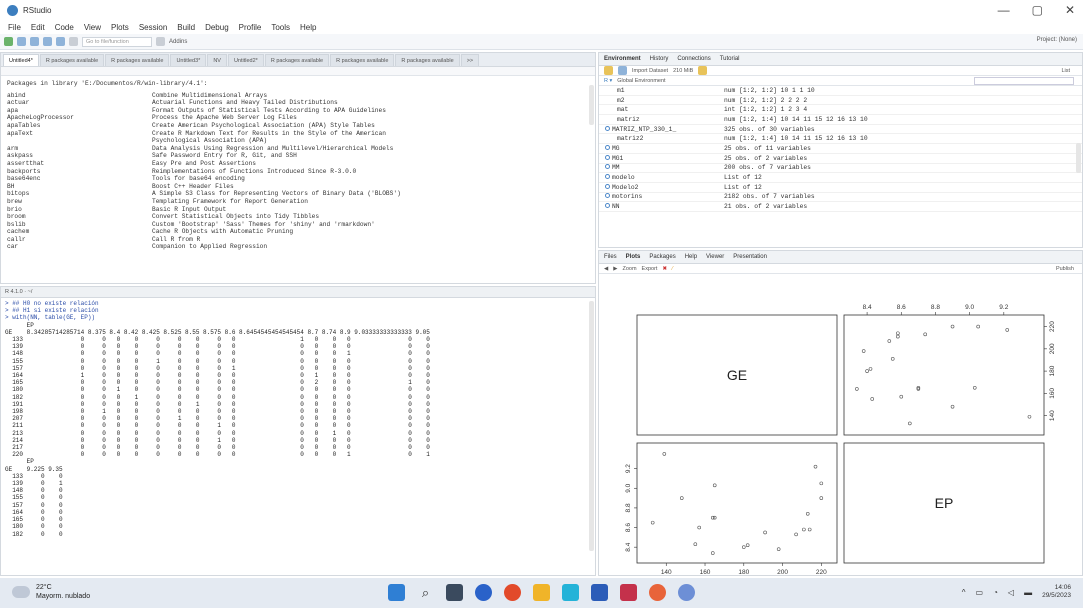  What do you see at coordinates (840, 91) in the screenshot?
I see `env-row: m1 num [1:2, 1:2] 10 1 1 10` at bounding box center [840, 91].